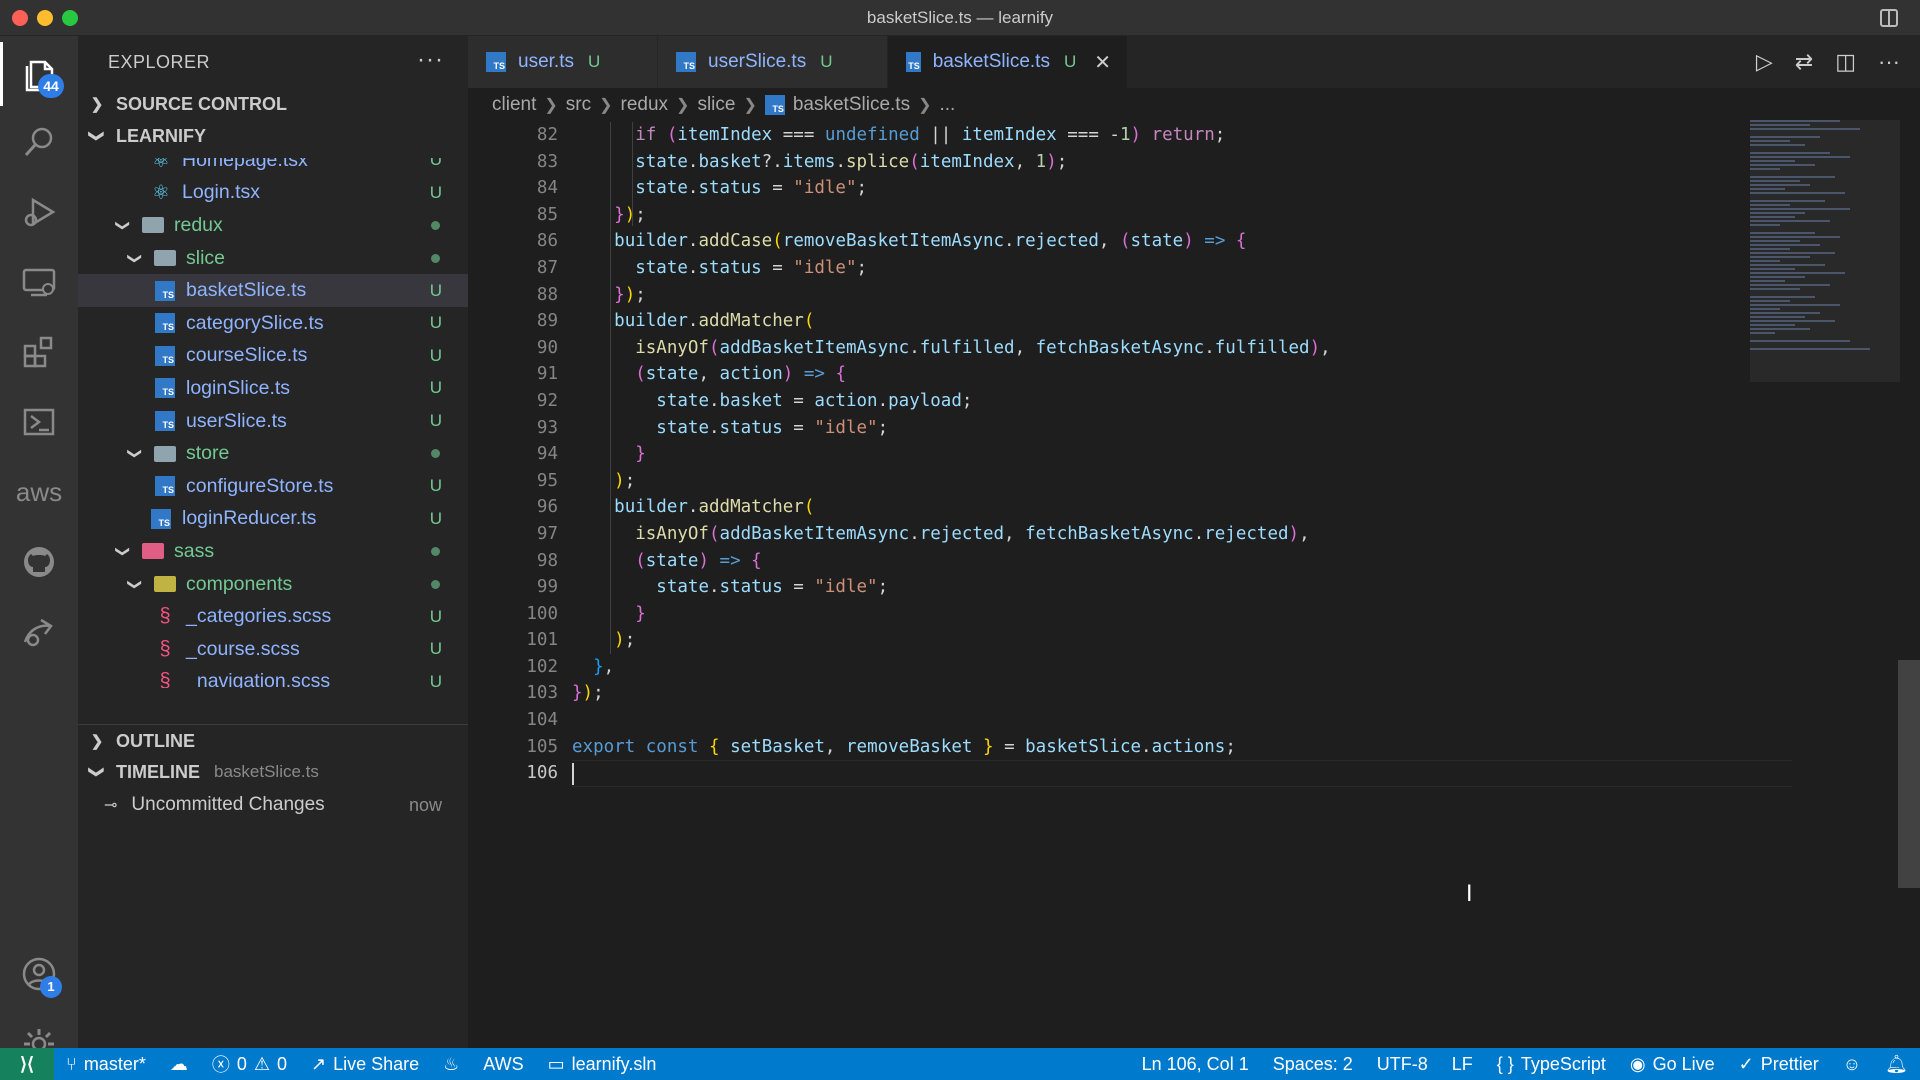 Image resolution: width=1920 pixels, height=1080 pixels. What do you see at coordinates (716, 105) in the screenshot?
I see `breadcrumb-item: slice` at bounding box center [716, 105].